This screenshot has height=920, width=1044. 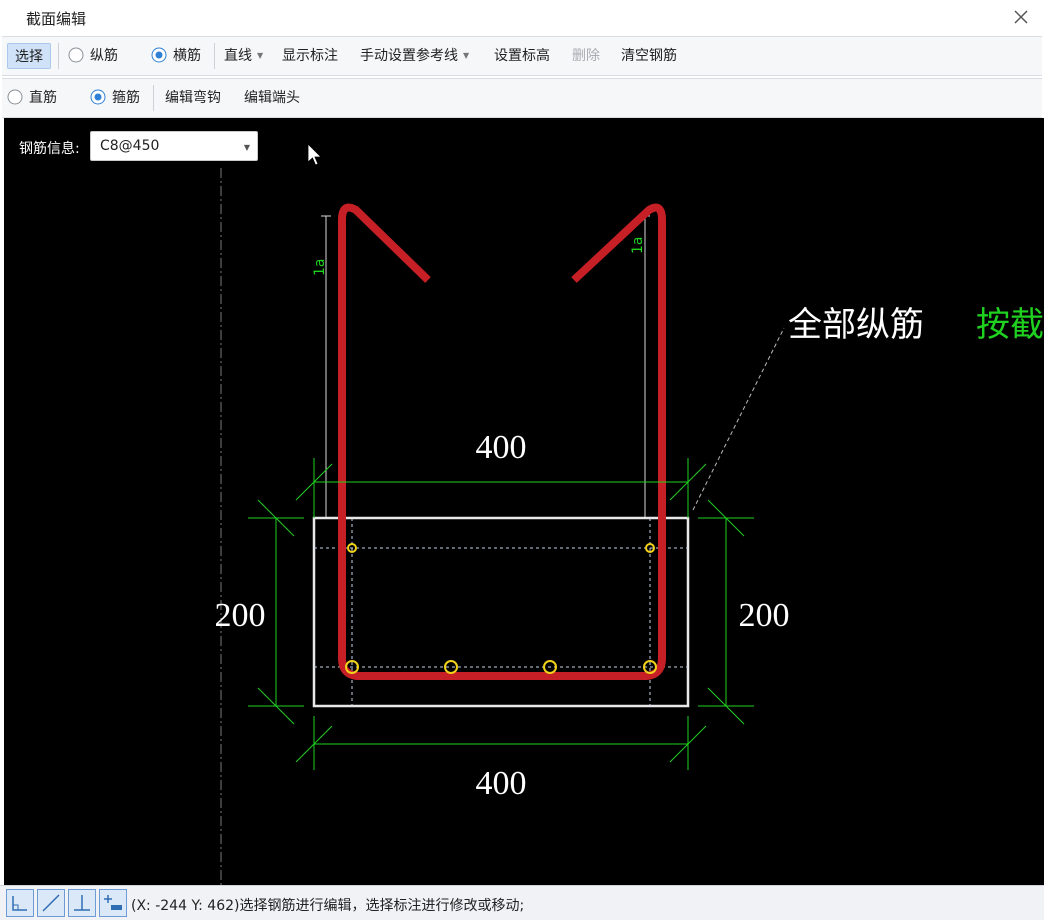 I want to click on manual-reference-line-dropdown: 手动设置参考线 ▼, so click(x=414, y=56).